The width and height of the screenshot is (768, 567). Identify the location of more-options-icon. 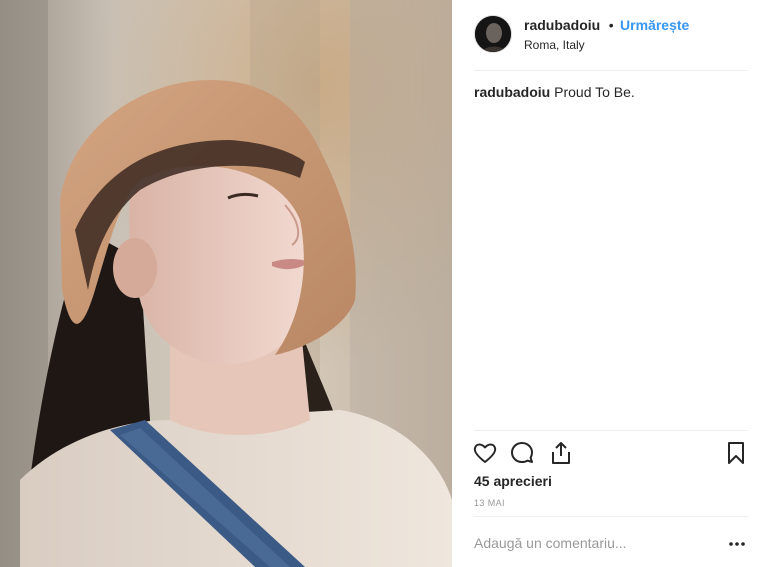
(737, 544).